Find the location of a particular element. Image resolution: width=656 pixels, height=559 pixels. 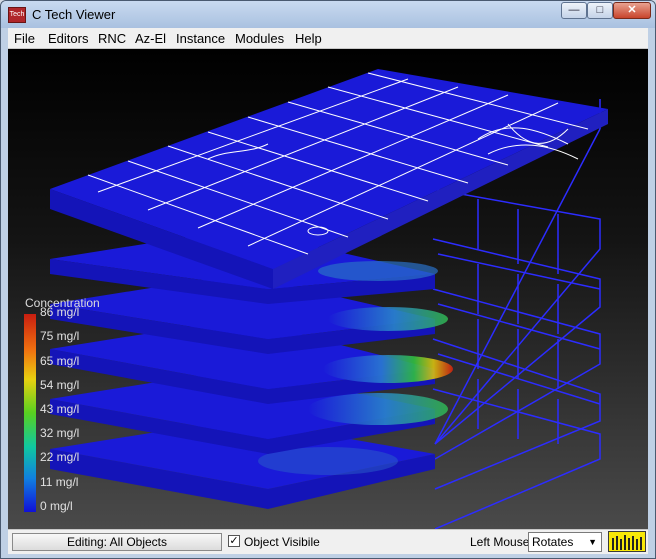

legend-label: 65 mg/l is located at coordinates (60, 361).